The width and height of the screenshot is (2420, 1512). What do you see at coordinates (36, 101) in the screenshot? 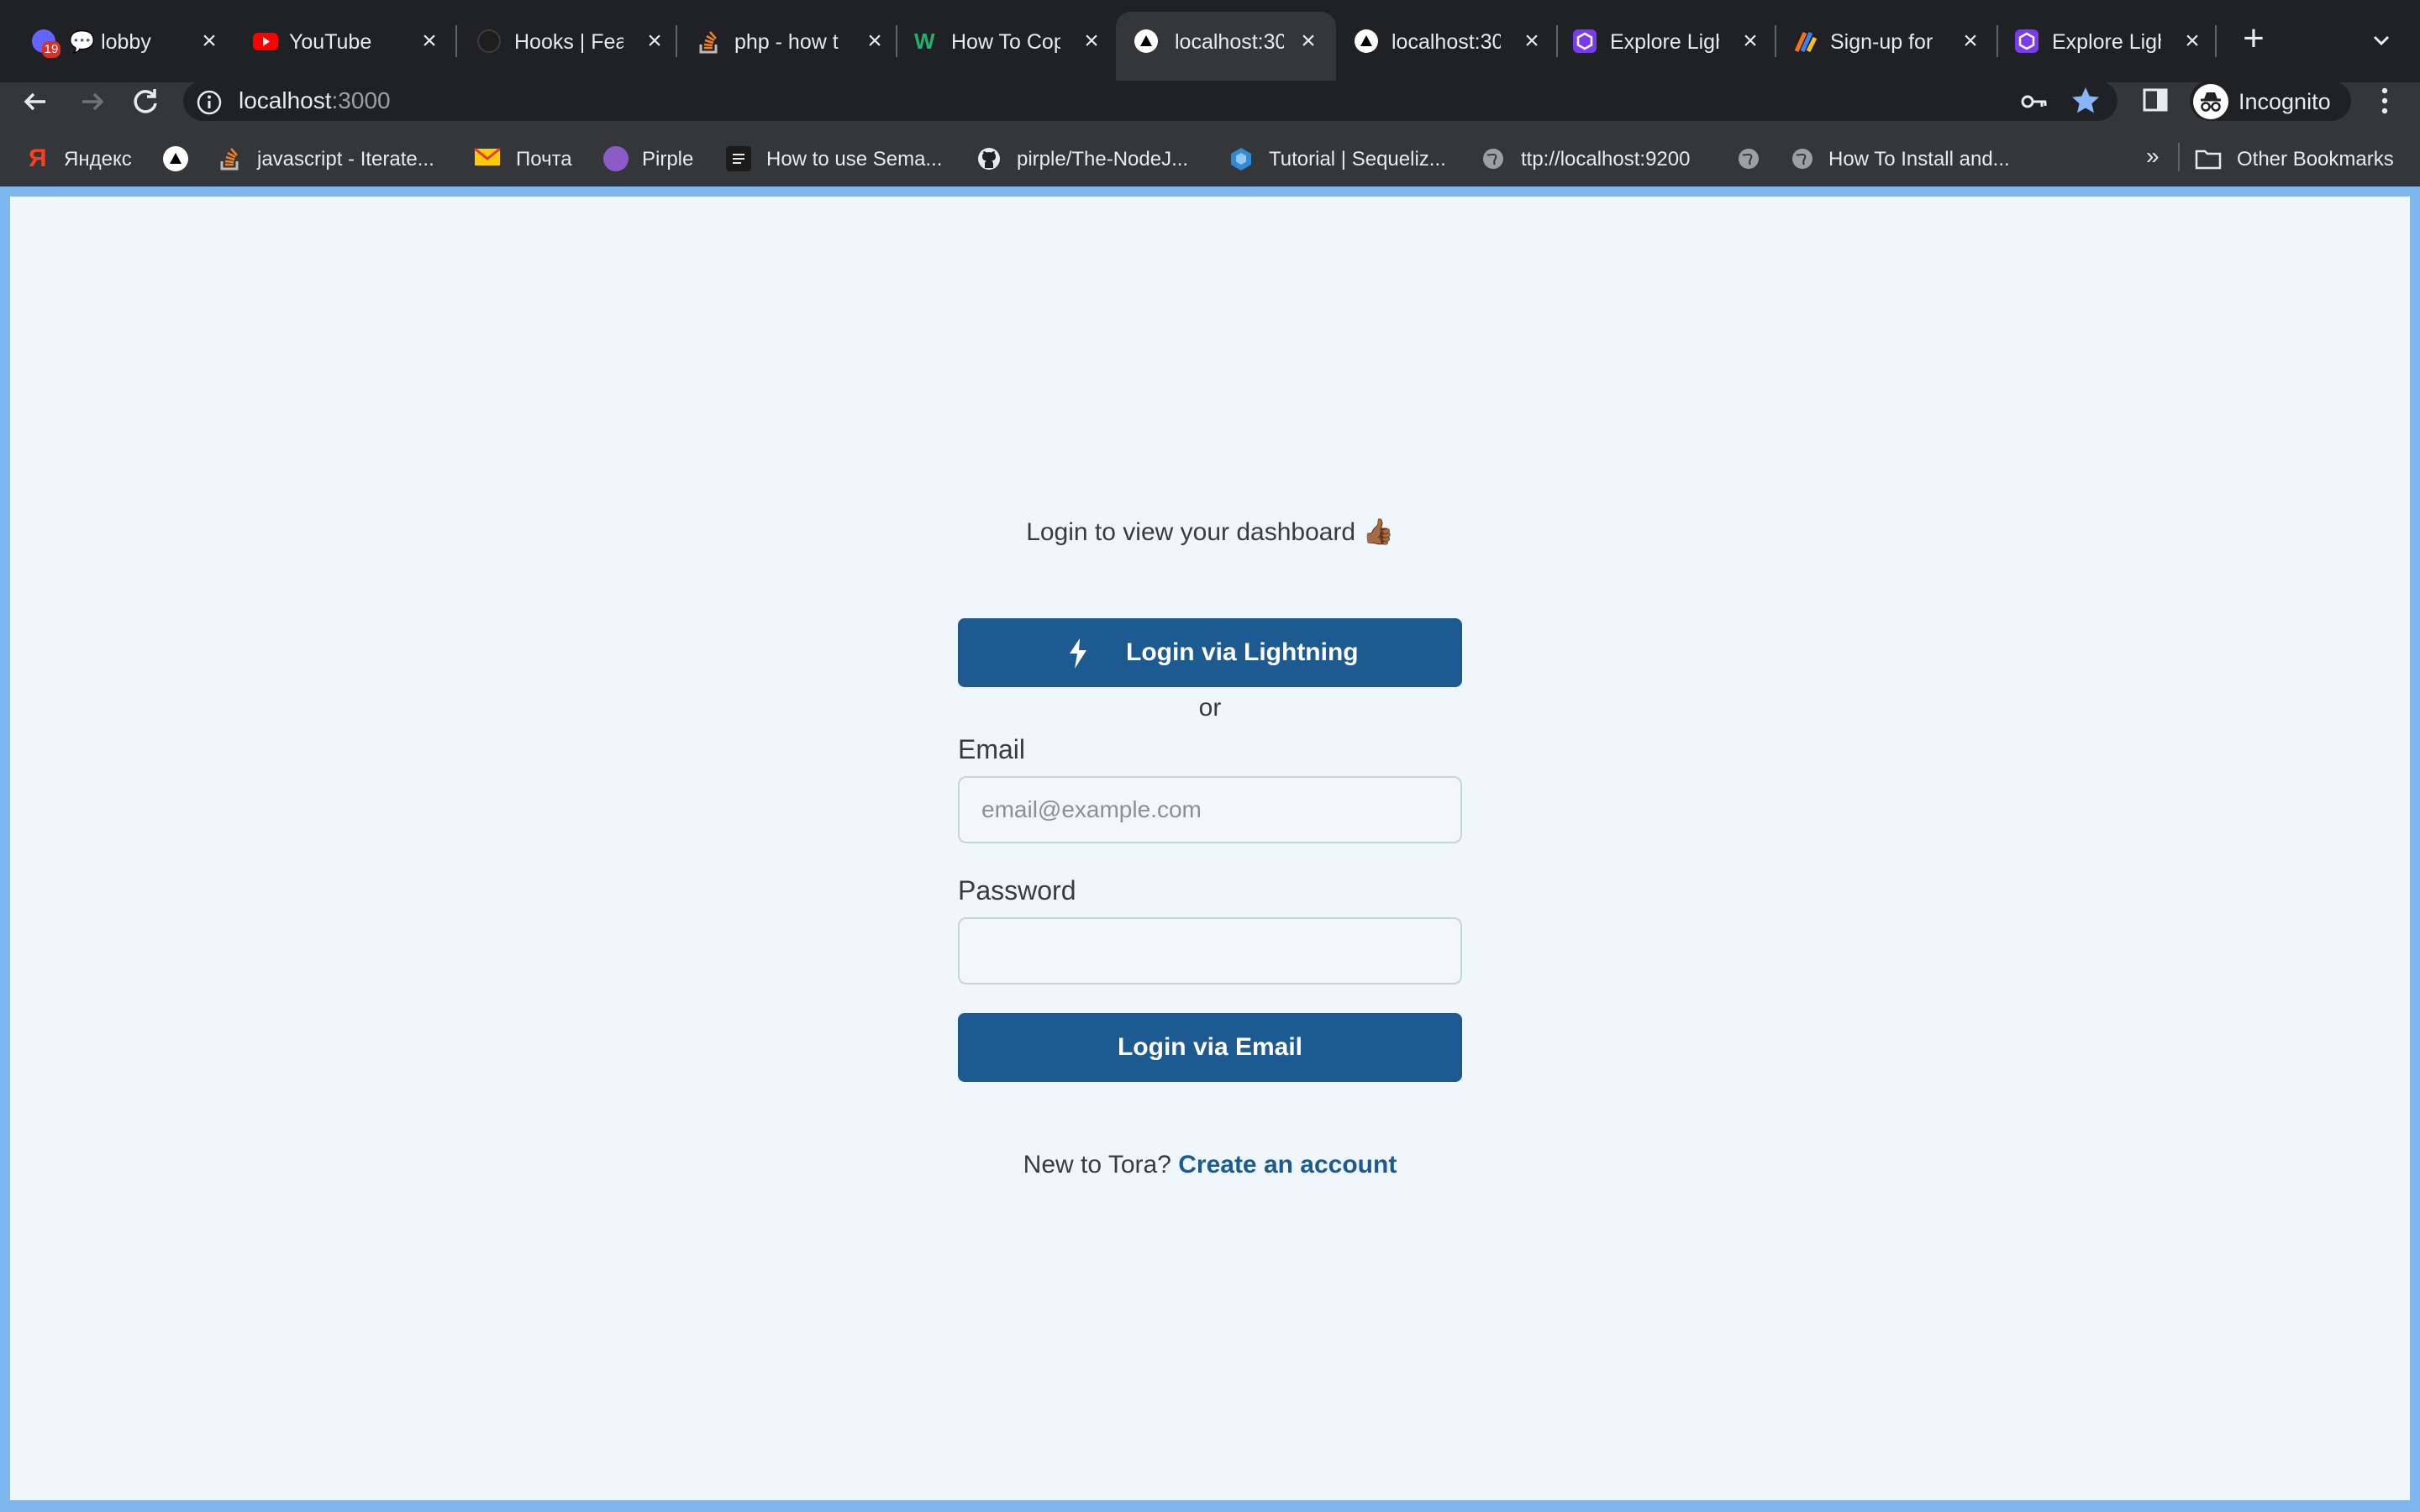
I see `back-arrow-icon` at bounding box center [36, 101].